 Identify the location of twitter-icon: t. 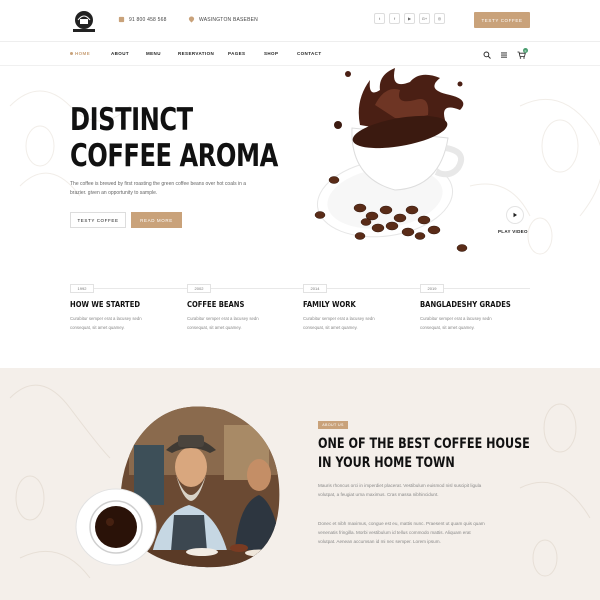
(379, 18).